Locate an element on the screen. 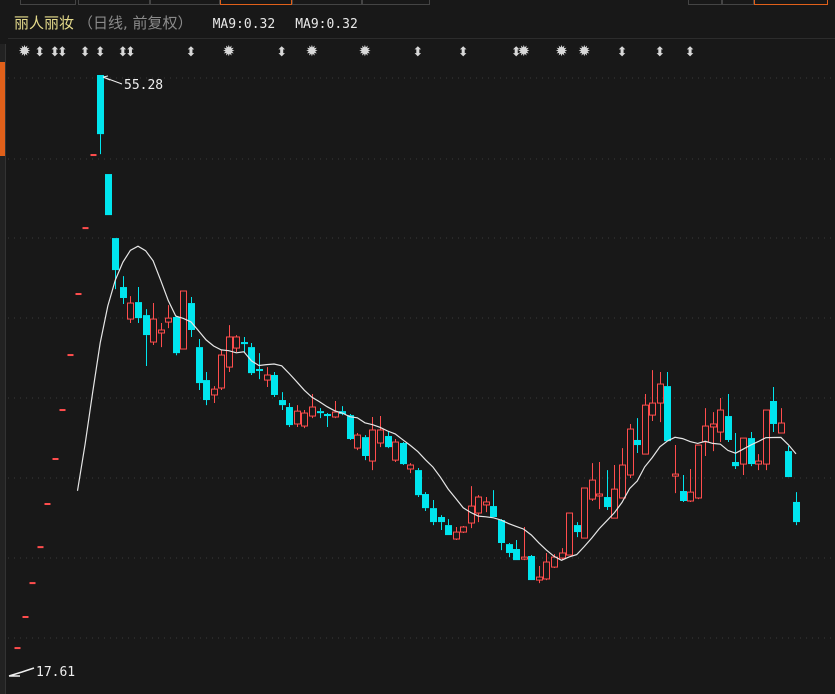  low-price-label: 17.61 is located at coordinates (55, 672).